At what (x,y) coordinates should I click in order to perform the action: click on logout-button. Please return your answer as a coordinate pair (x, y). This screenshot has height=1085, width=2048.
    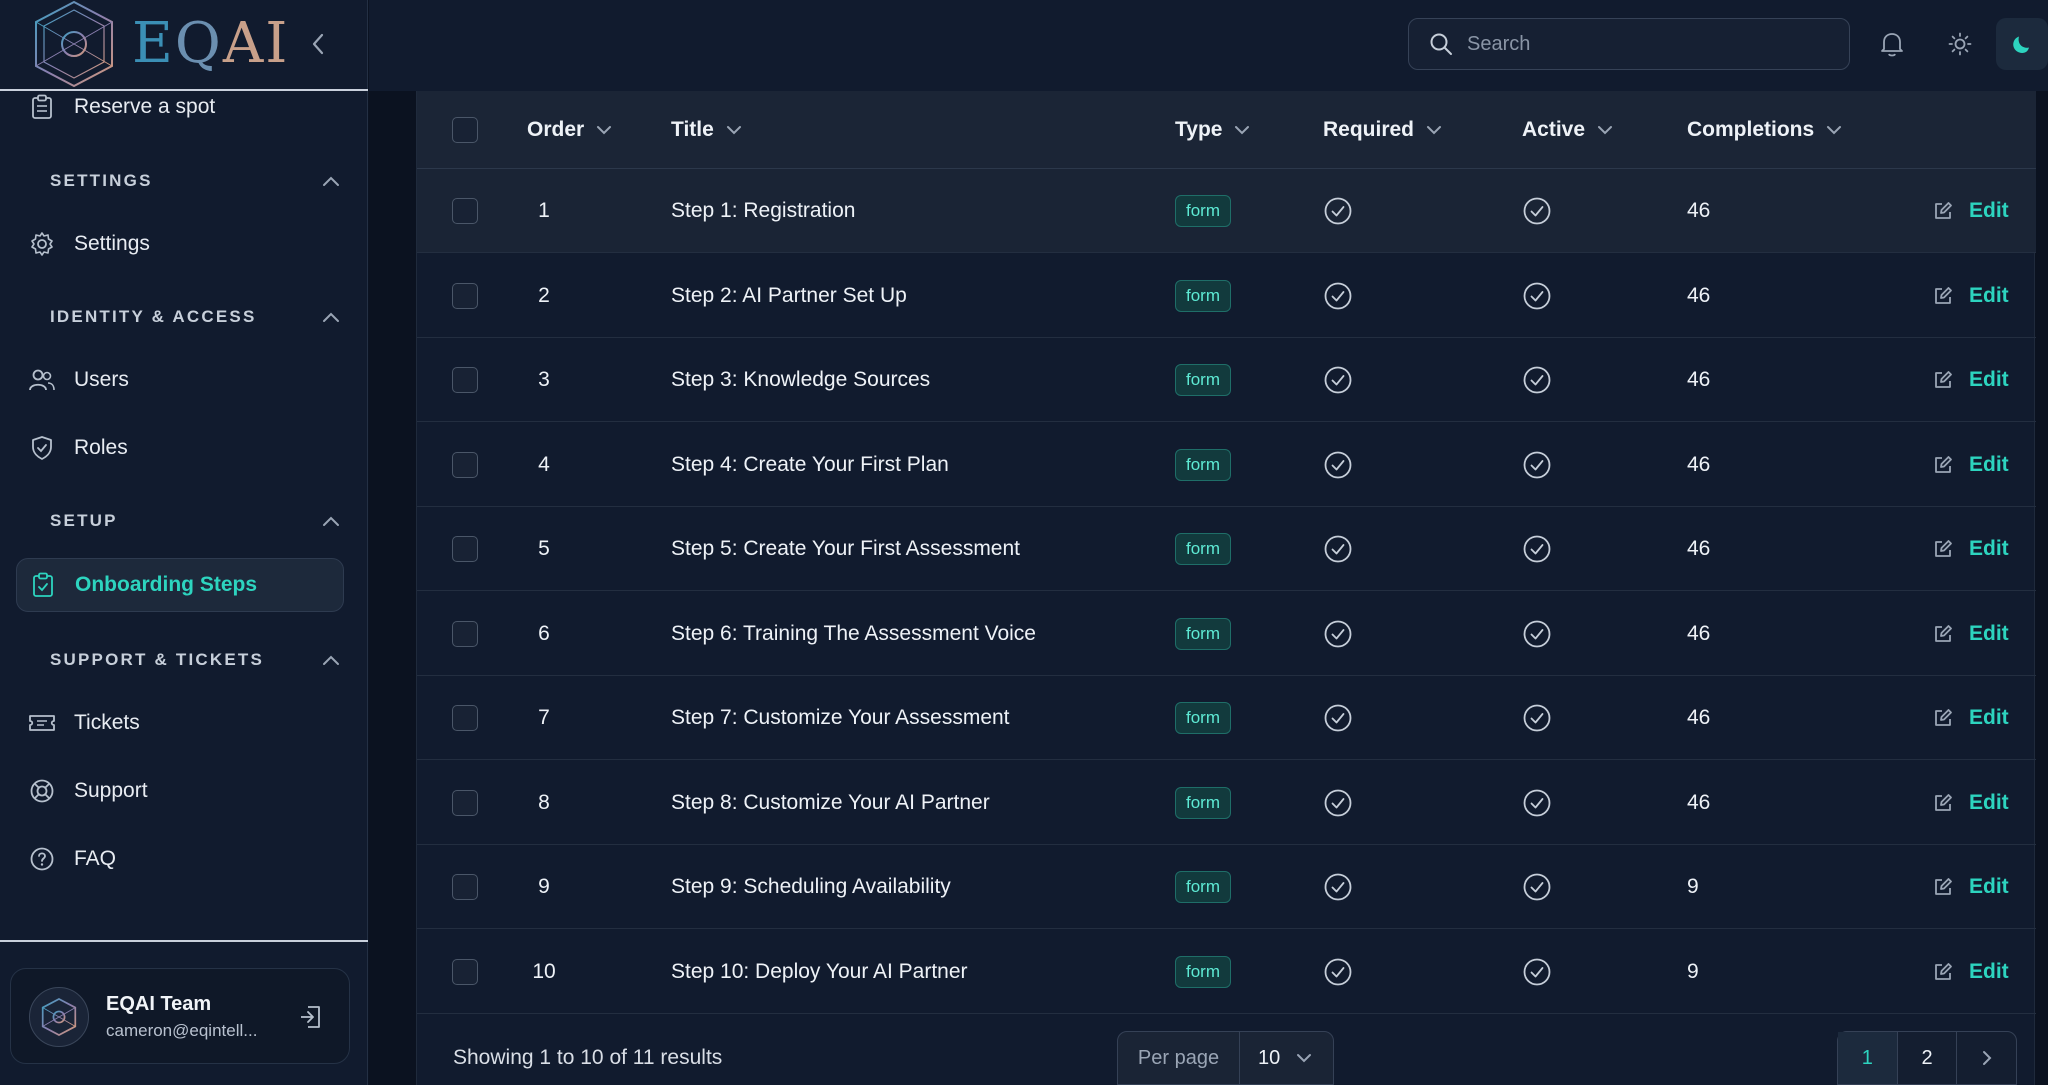
    Looking at the image, I should click on (311, 1017).